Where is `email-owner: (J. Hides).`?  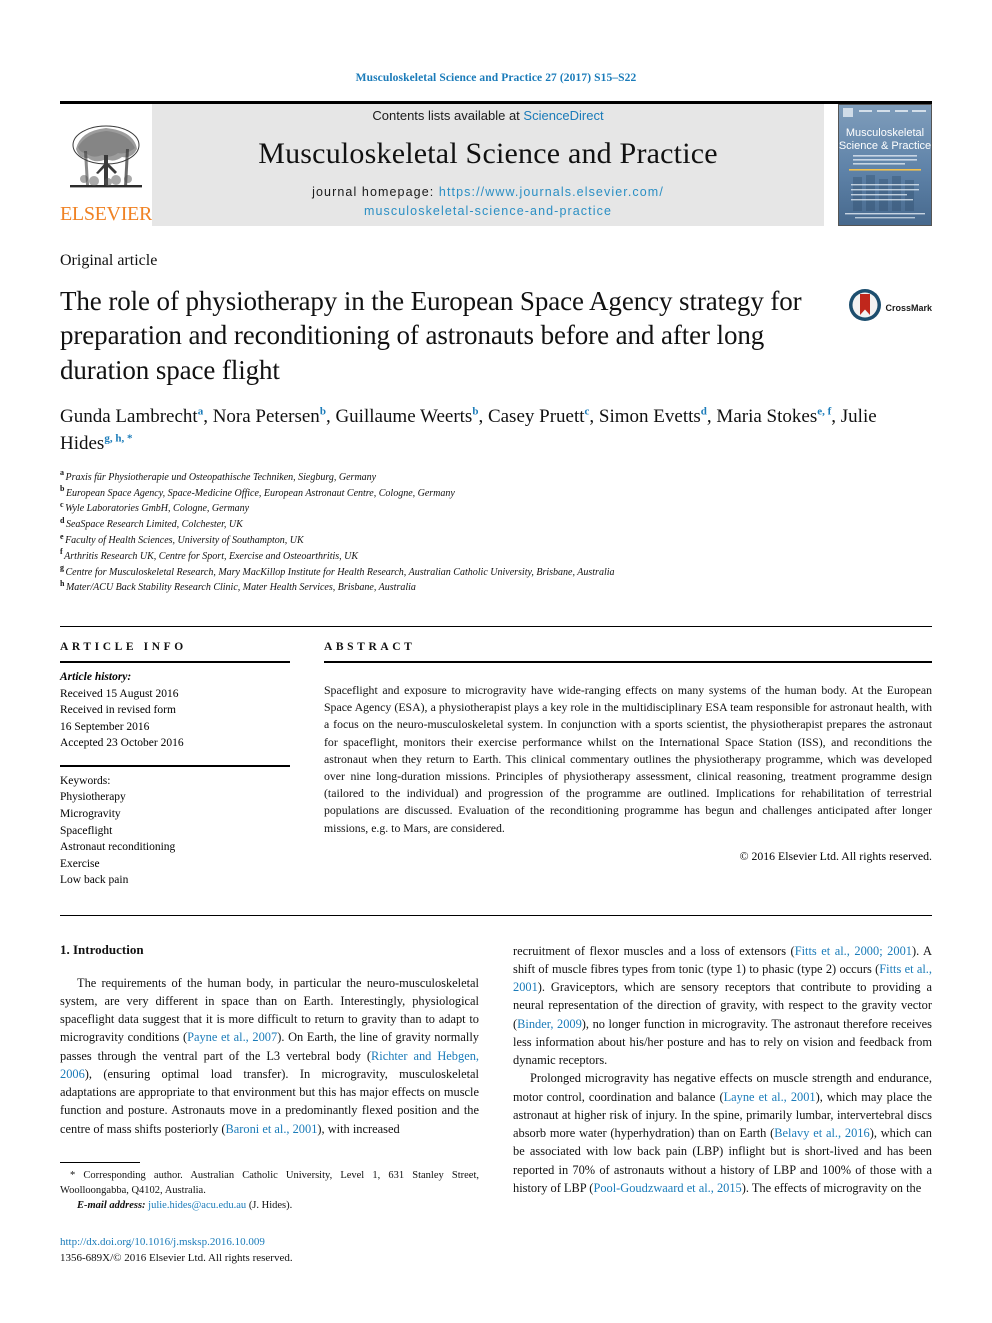
email-owner: (J. Hides). is located at coordinates (270, 1205).